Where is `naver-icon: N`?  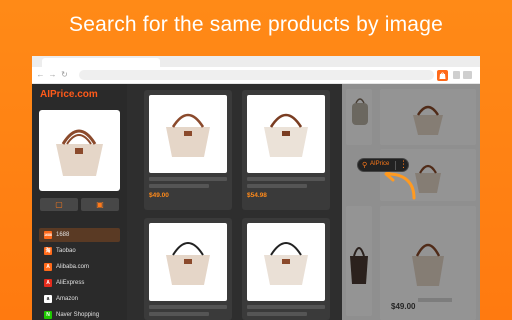
naver-icon: N is located at coordinates (48, 315).